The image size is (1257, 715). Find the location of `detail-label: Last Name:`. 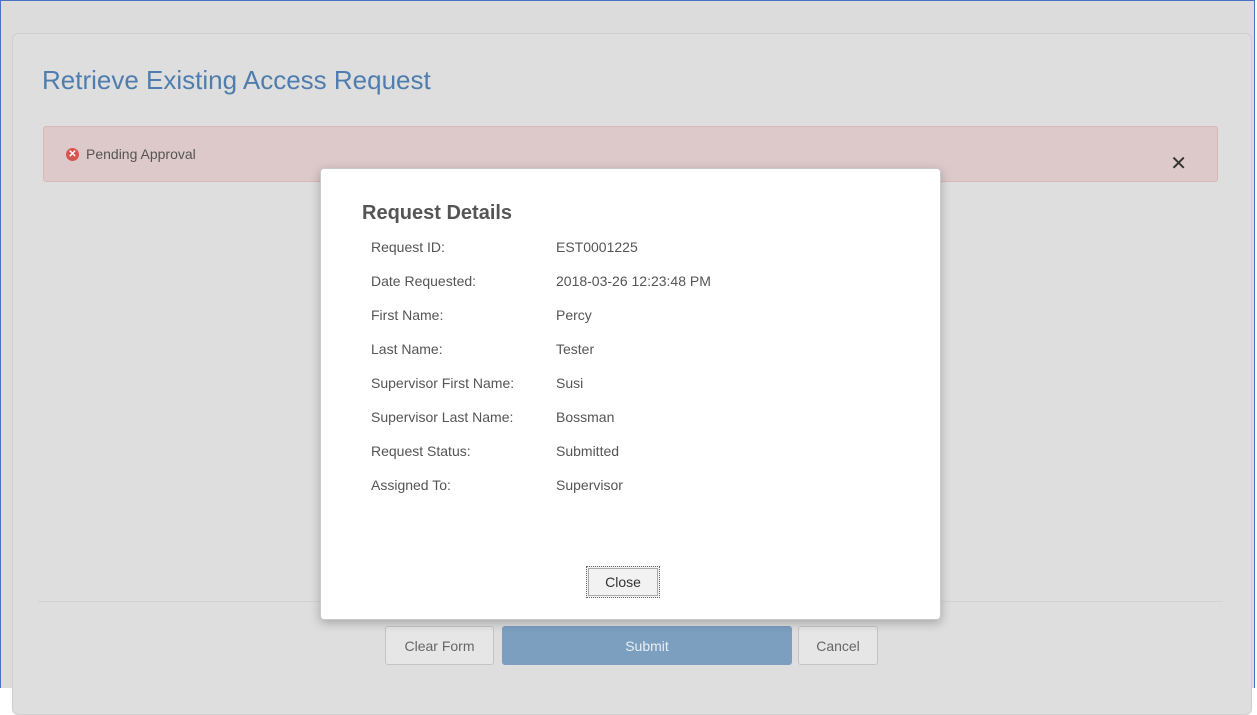

detail-label: Last Name: is located at coordinates (407, 349).